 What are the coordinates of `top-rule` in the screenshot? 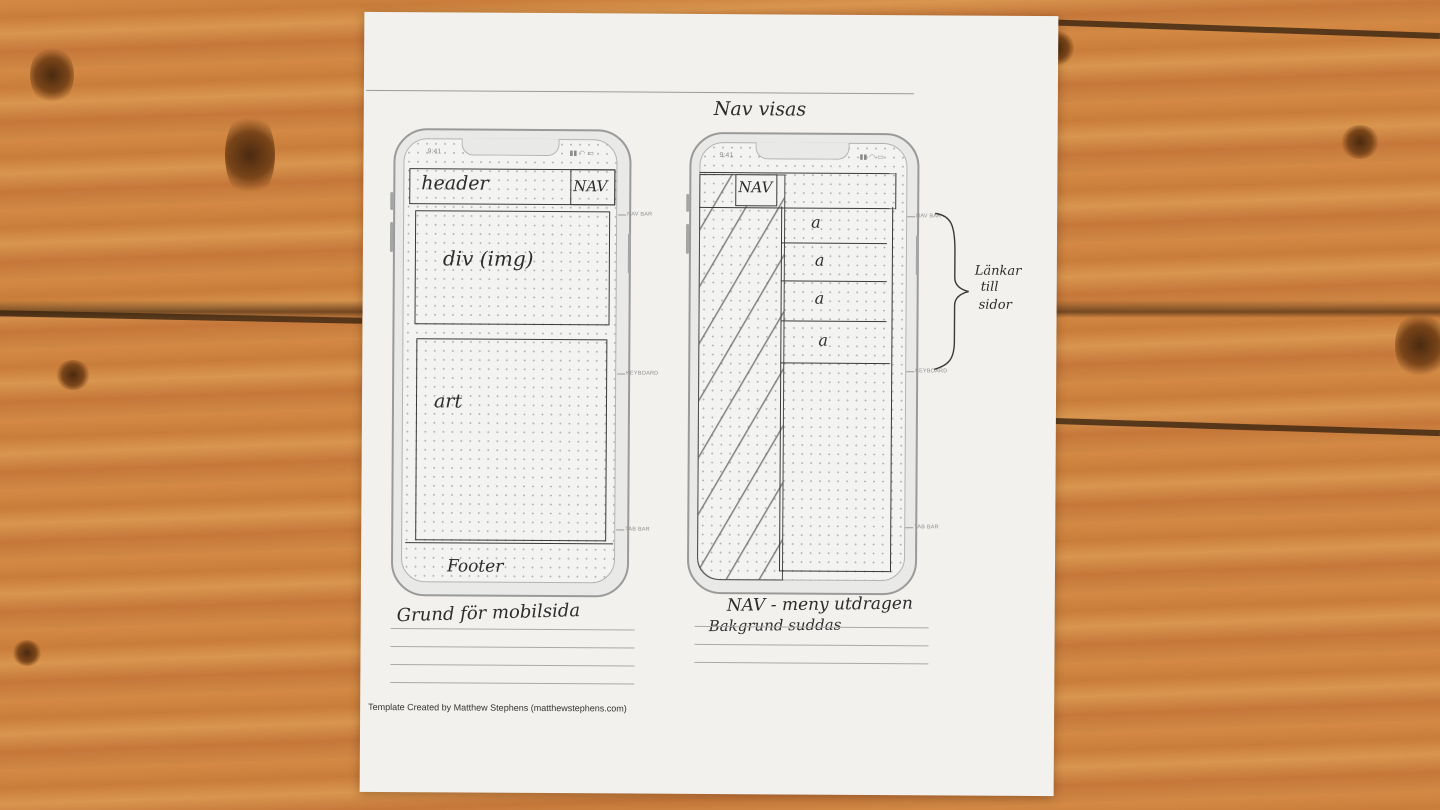 It's located at (639, 92).